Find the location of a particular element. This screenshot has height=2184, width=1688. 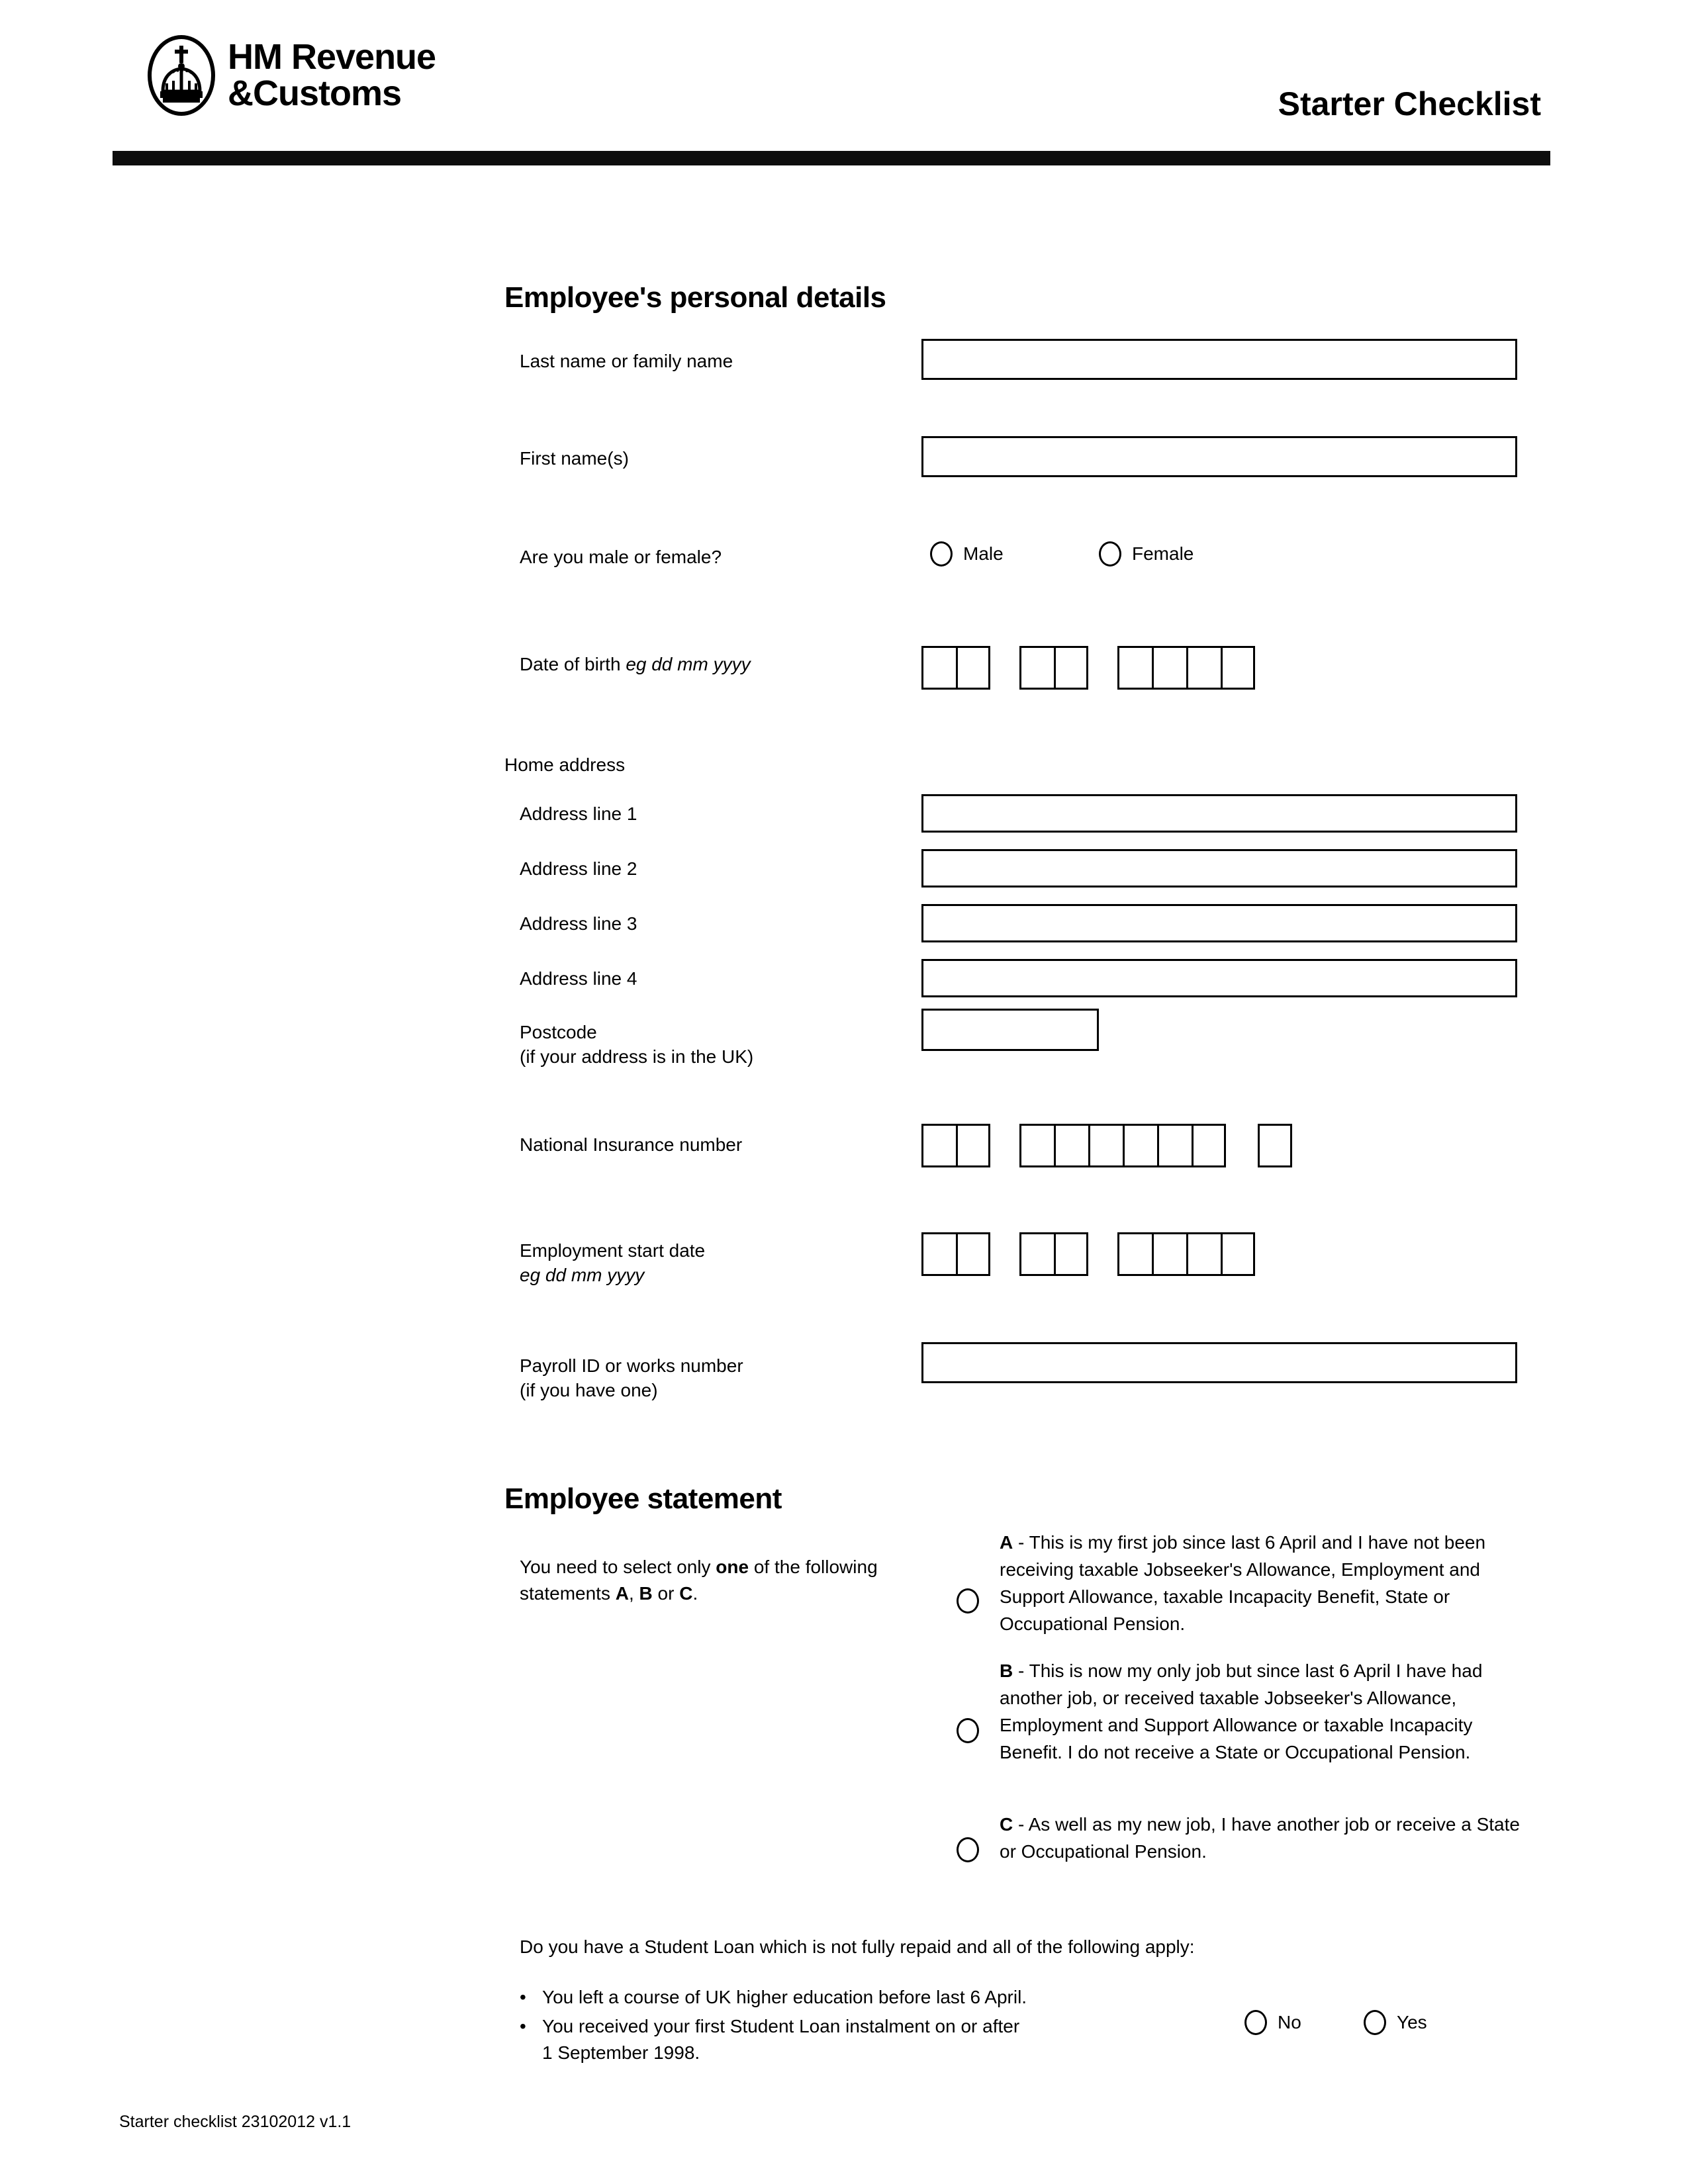

address-line-2-input is located at coordinates (1219, 868).